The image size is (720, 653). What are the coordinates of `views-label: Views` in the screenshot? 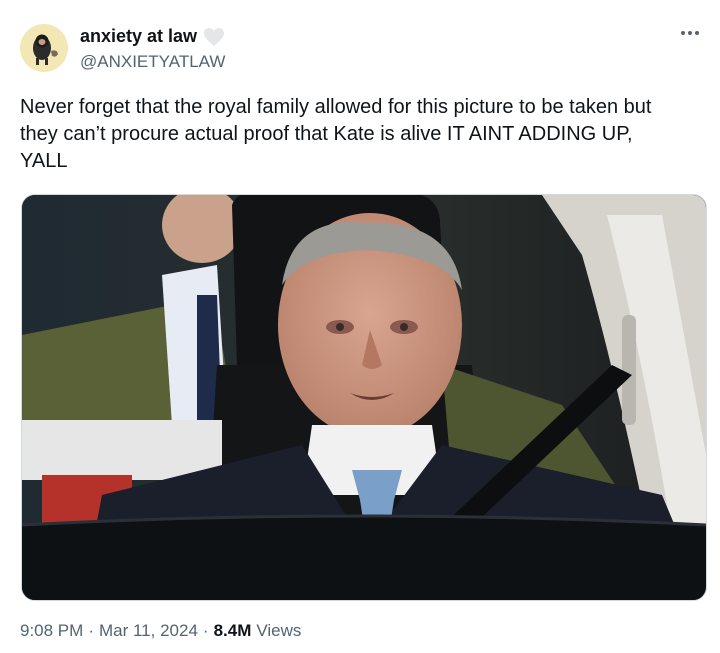 It's located at (278, 631).